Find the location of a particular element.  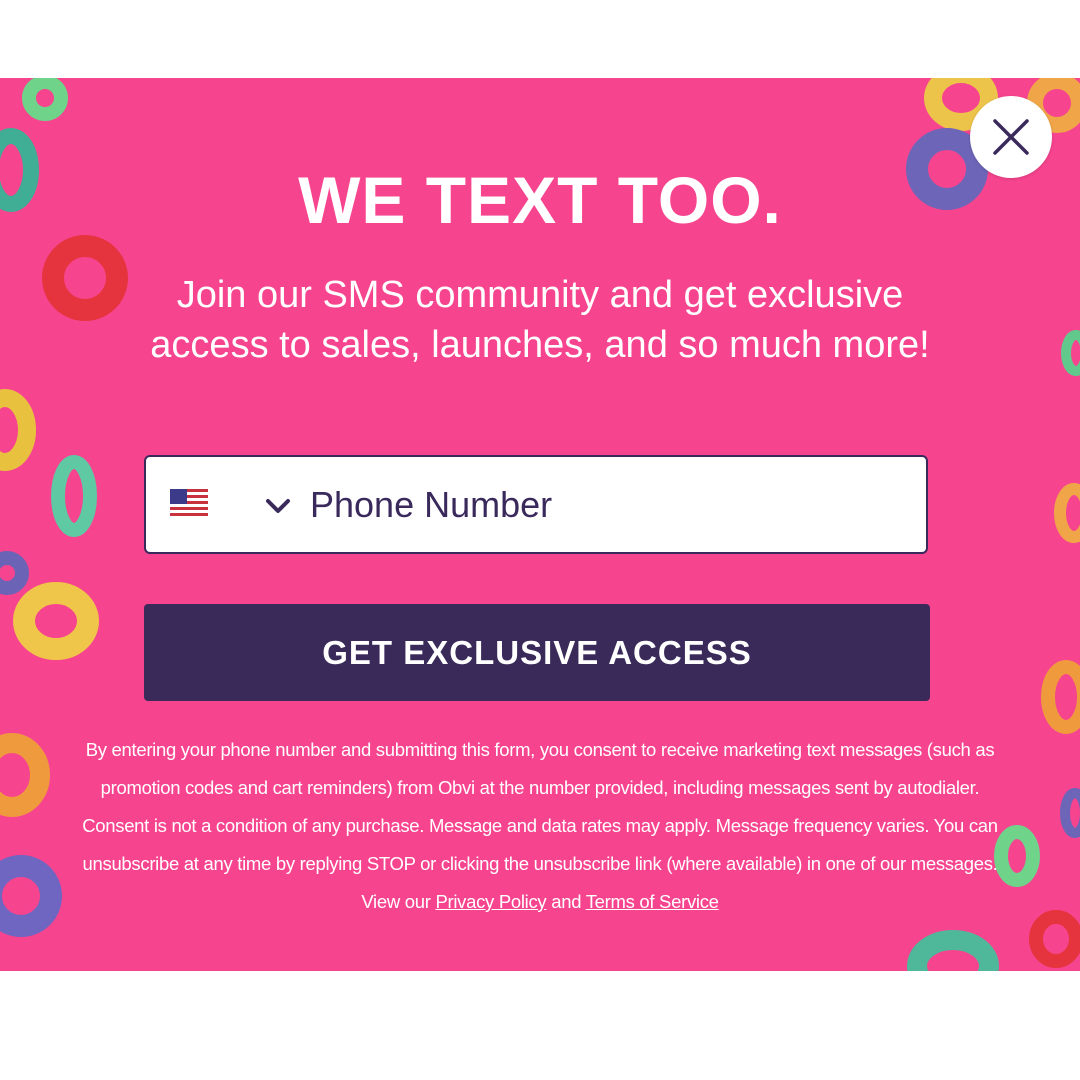

cereal-decoration-orange-right is located at coordinates (1067, 513).